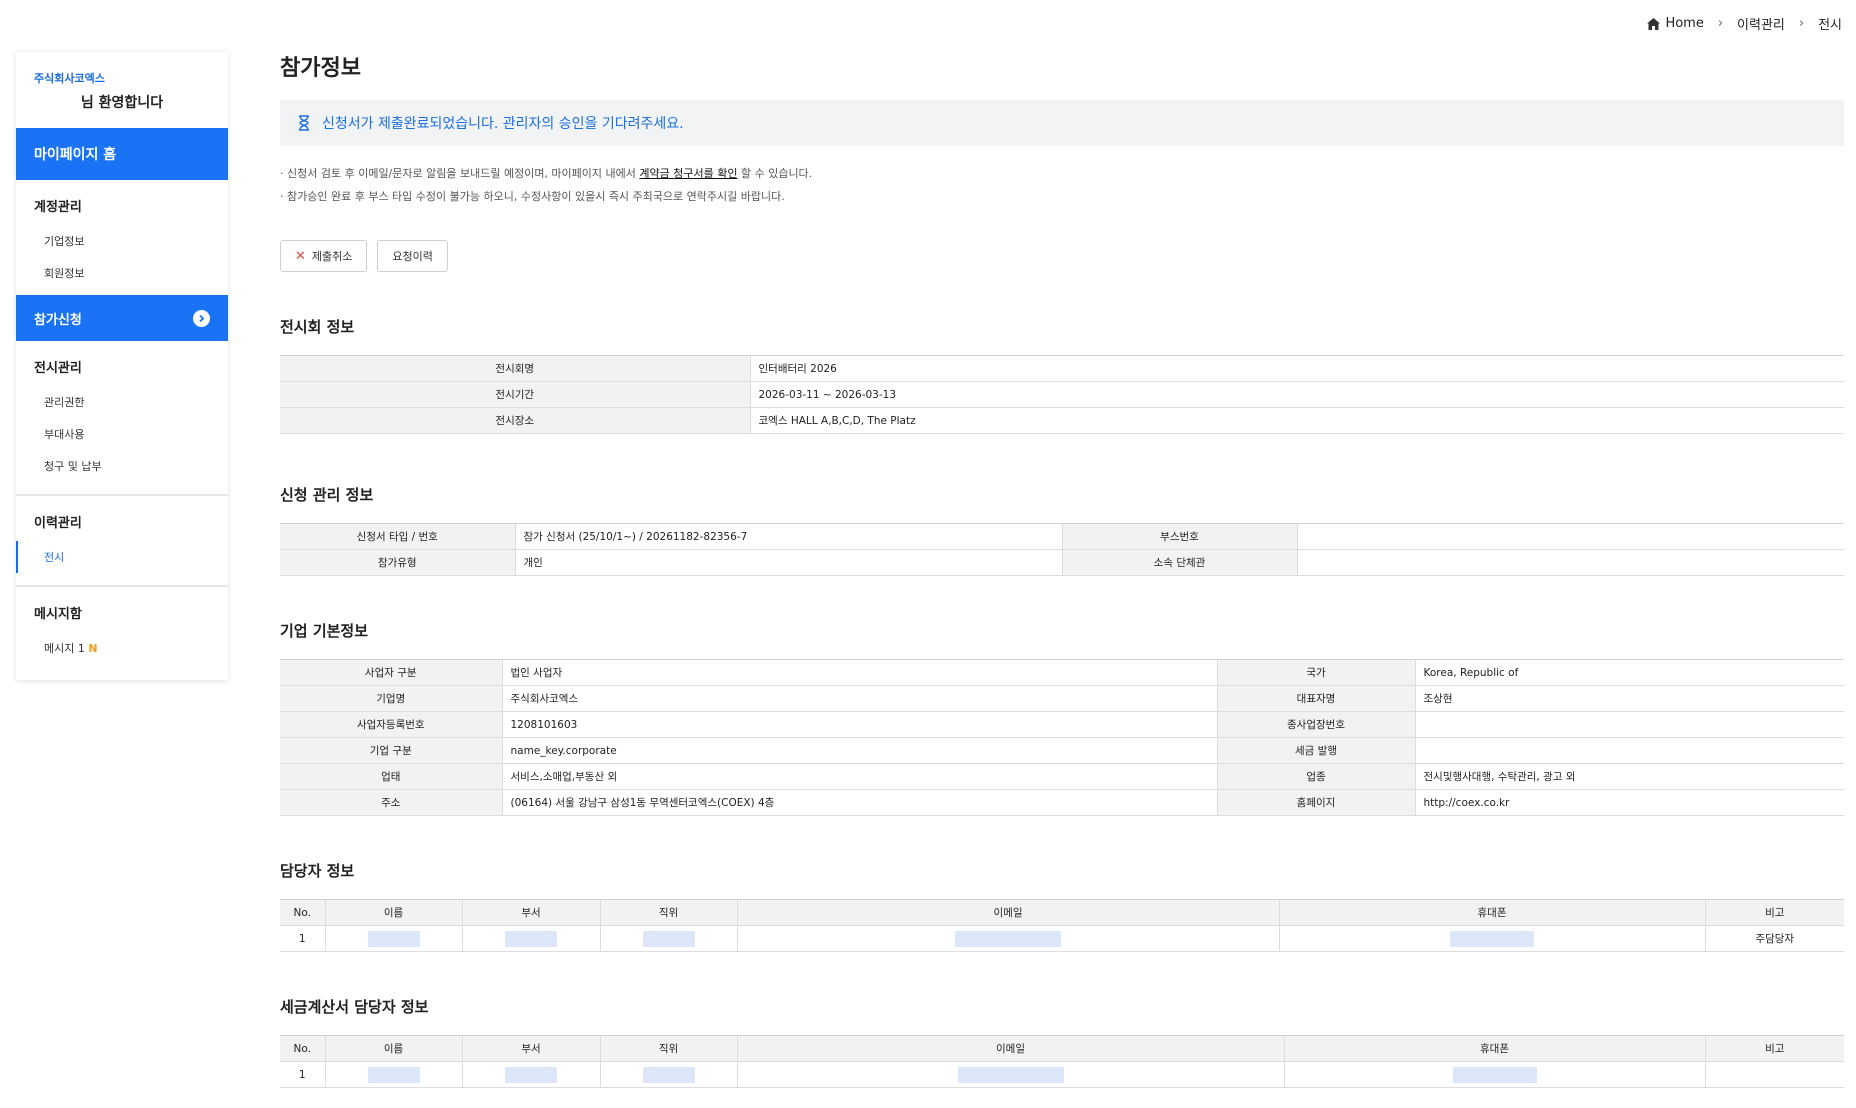 The width and height of the screenshot is (1856, 1108). I want to click on field-value: Korea, Republic of, so click(1629, 672).